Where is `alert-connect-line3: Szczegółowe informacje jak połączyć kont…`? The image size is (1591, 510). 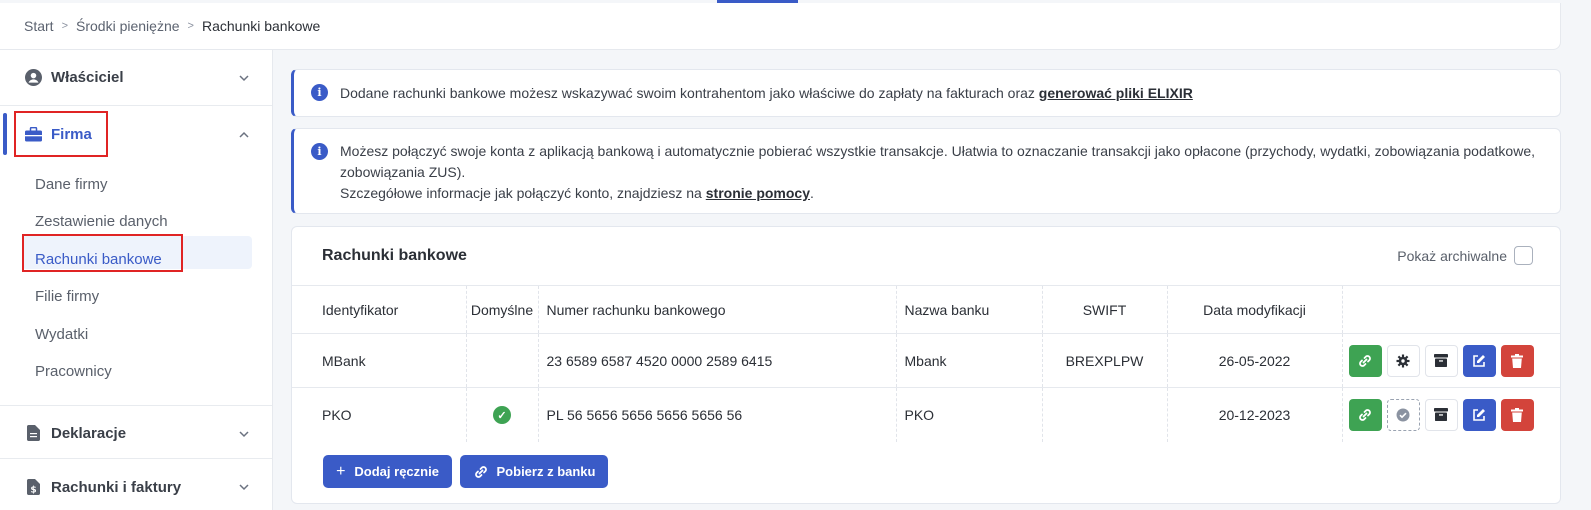
alert-connect-line3: Szczegółowe informacje jak połączyć kont… is located at coordinates (937, 193).